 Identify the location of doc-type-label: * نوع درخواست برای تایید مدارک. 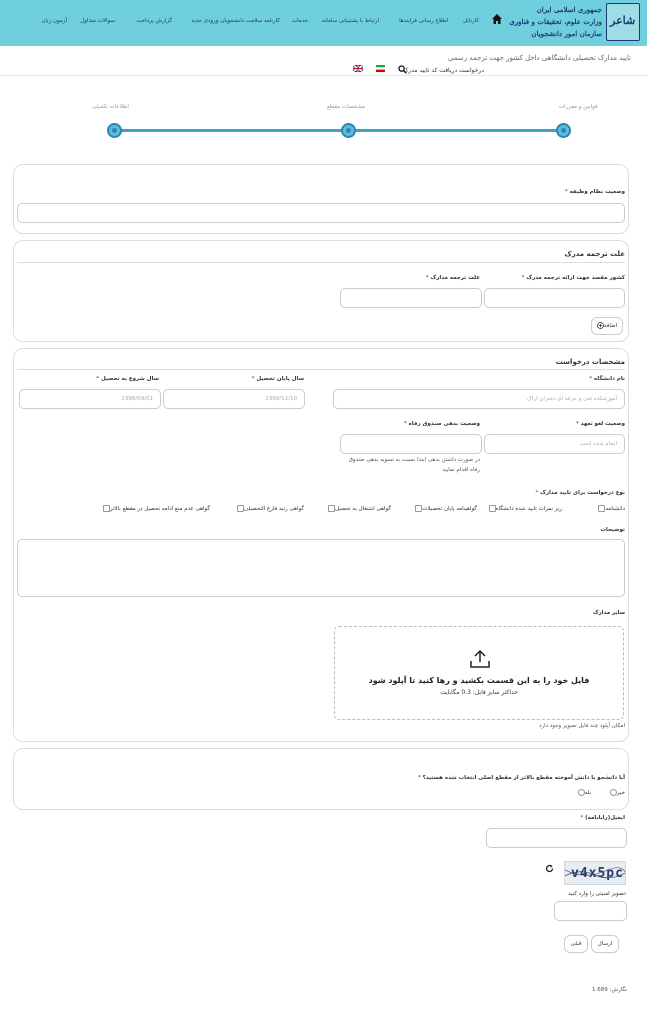
(580, 493).